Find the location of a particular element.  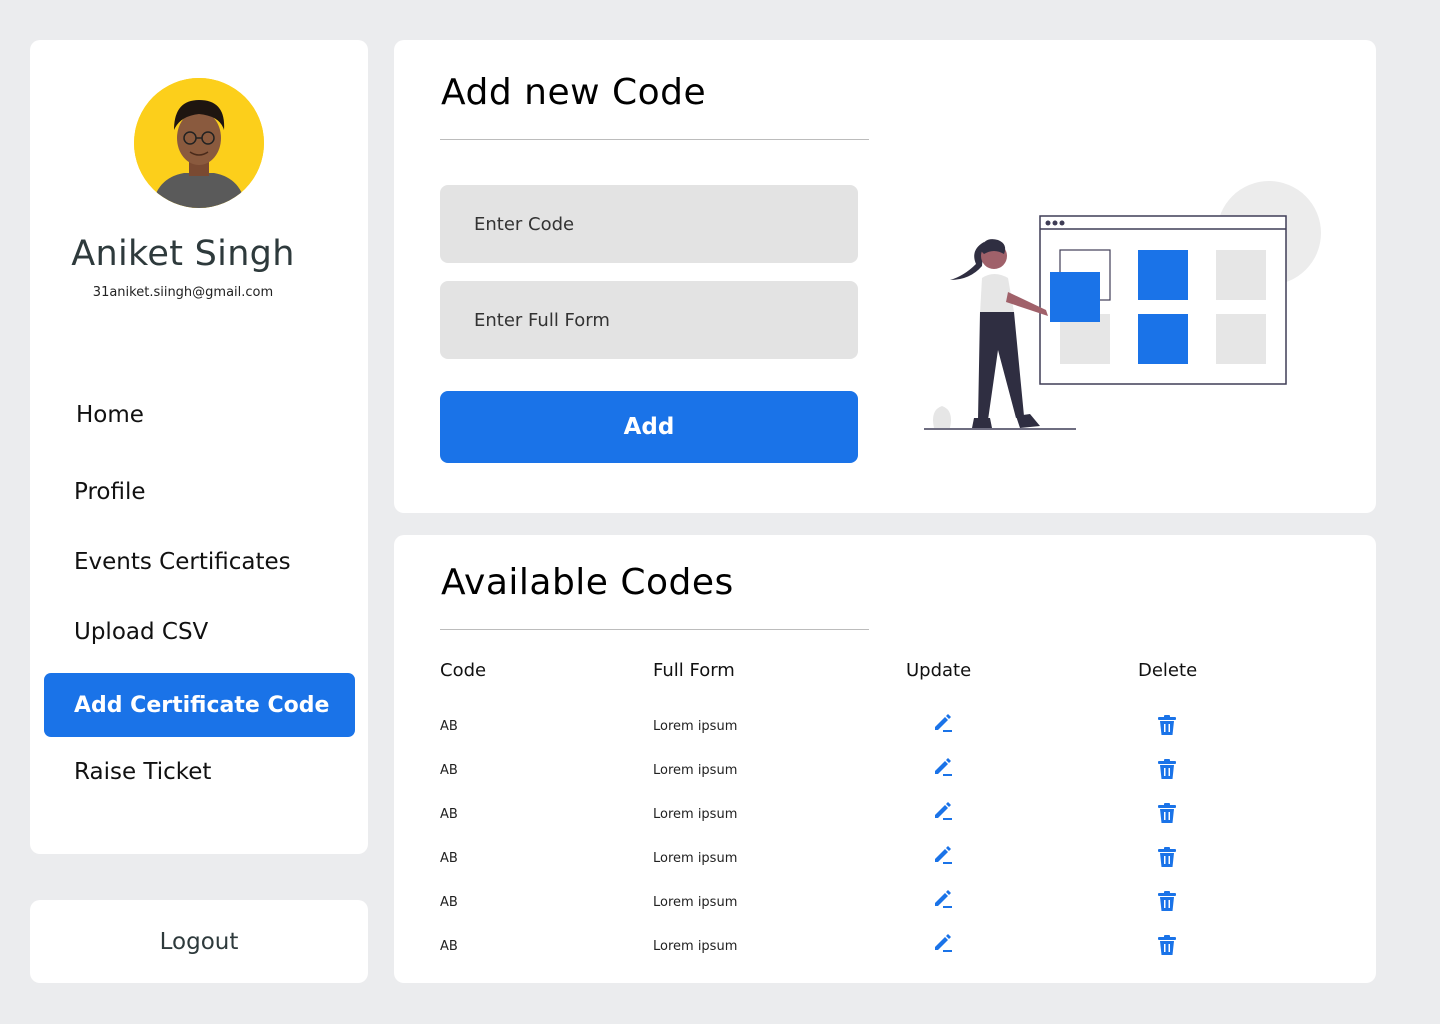

avatar-photo is located at coordinates (199, 143).